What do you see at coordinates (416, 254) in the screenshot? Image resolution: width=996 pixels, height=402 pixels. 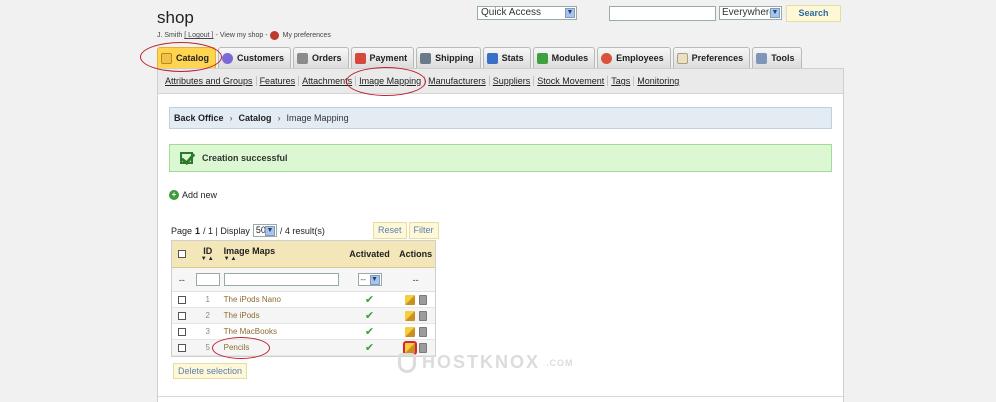 I see `col-actions: Actions` at bounding box center [416, 254].